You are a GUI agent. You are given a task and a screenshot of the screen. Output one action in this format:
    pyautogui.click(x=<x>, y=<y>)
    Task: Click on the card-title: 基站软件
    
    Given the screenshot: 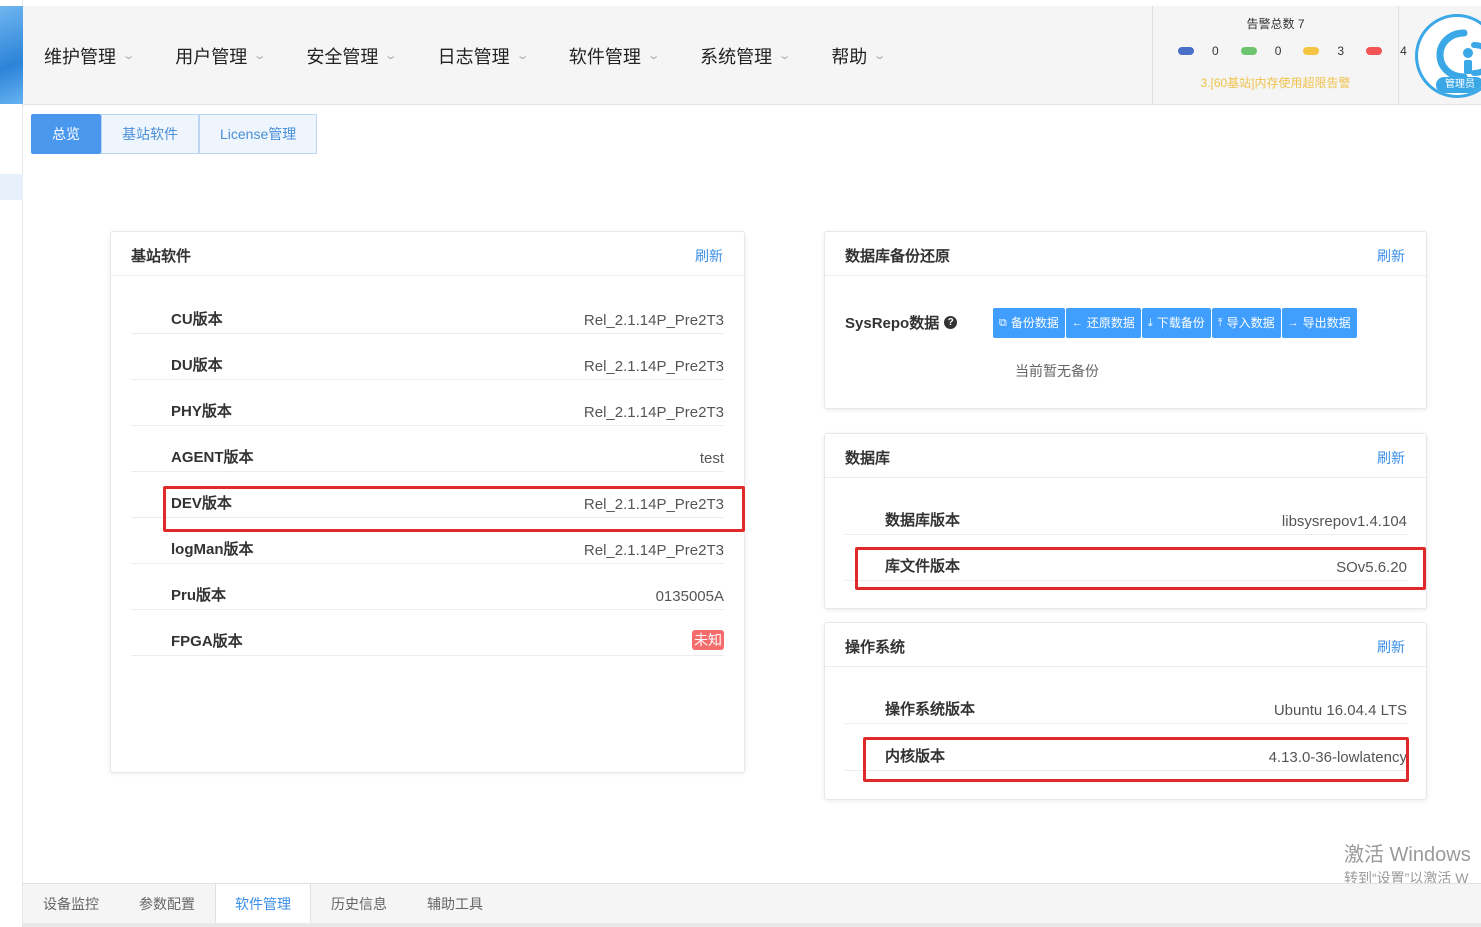 What is the action you would take?
    pyautogui.click(x=161, y=256)
    